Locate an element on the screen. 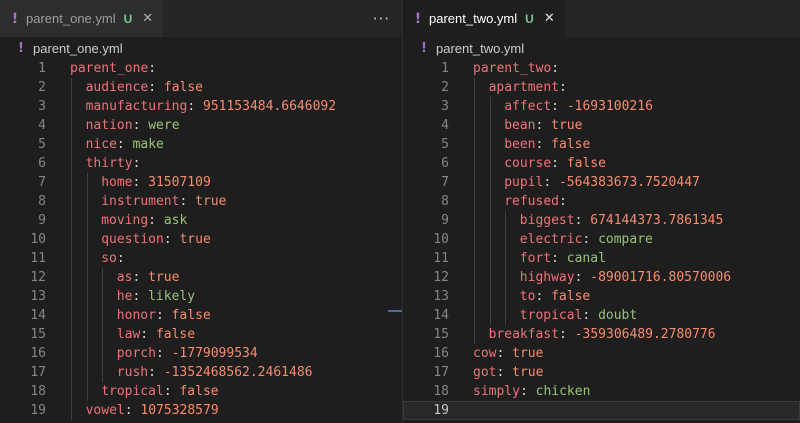 Image resolution: width=800 pixels, height=423 pixels. code-line: 6 thirty: is located at coordinates (201, 163).